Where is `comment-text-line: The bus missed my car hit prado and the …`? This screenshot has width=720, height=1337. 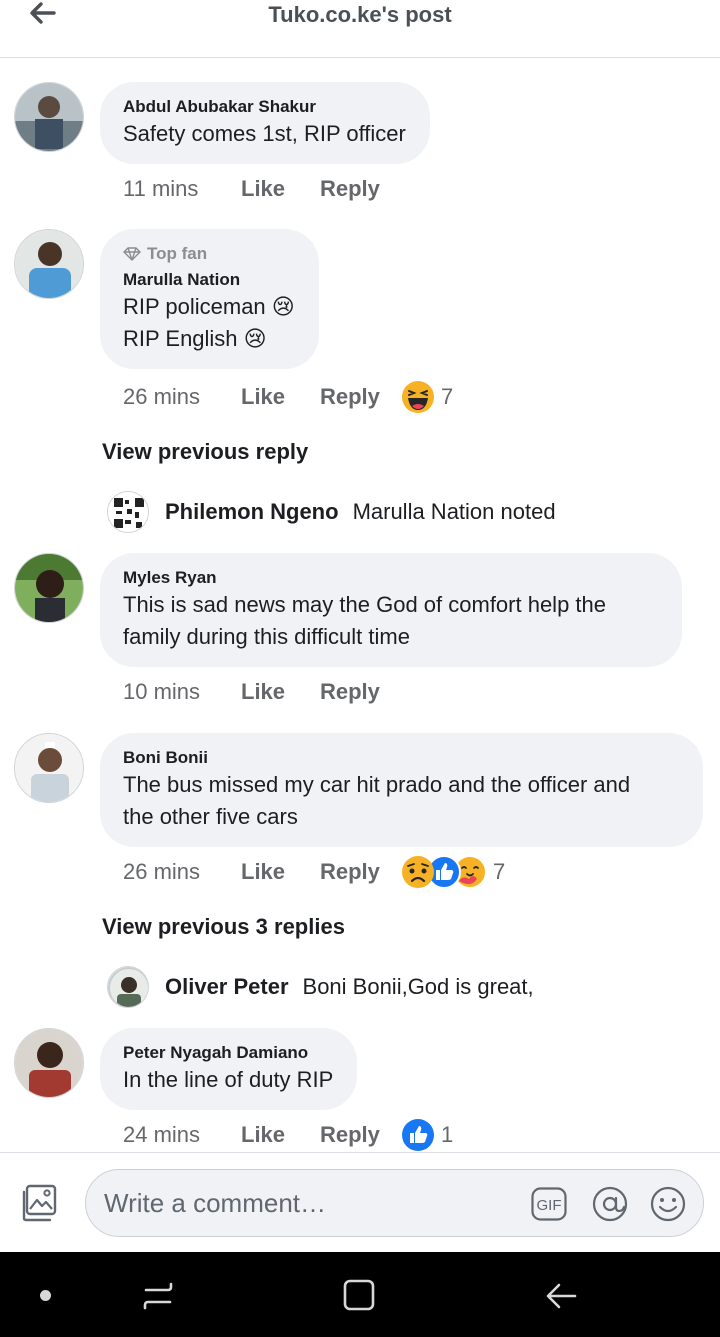
comment-text-line: The bus missed my car hit prado and the … is located at coordinates (377, 784).